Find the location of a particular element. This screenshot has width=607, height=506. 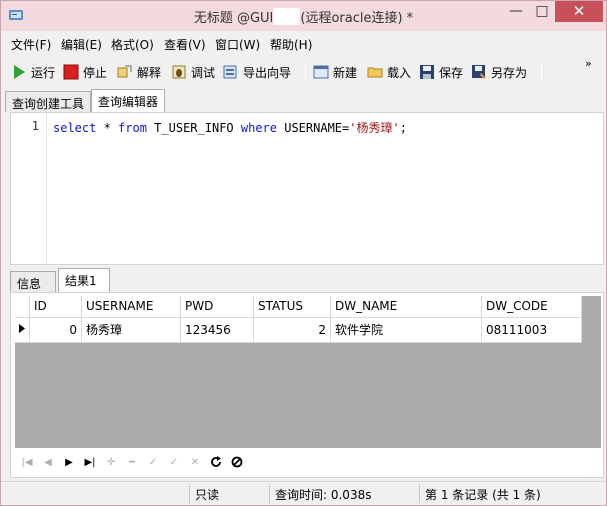

minimize-button: — is located at coordinates (516, 11).